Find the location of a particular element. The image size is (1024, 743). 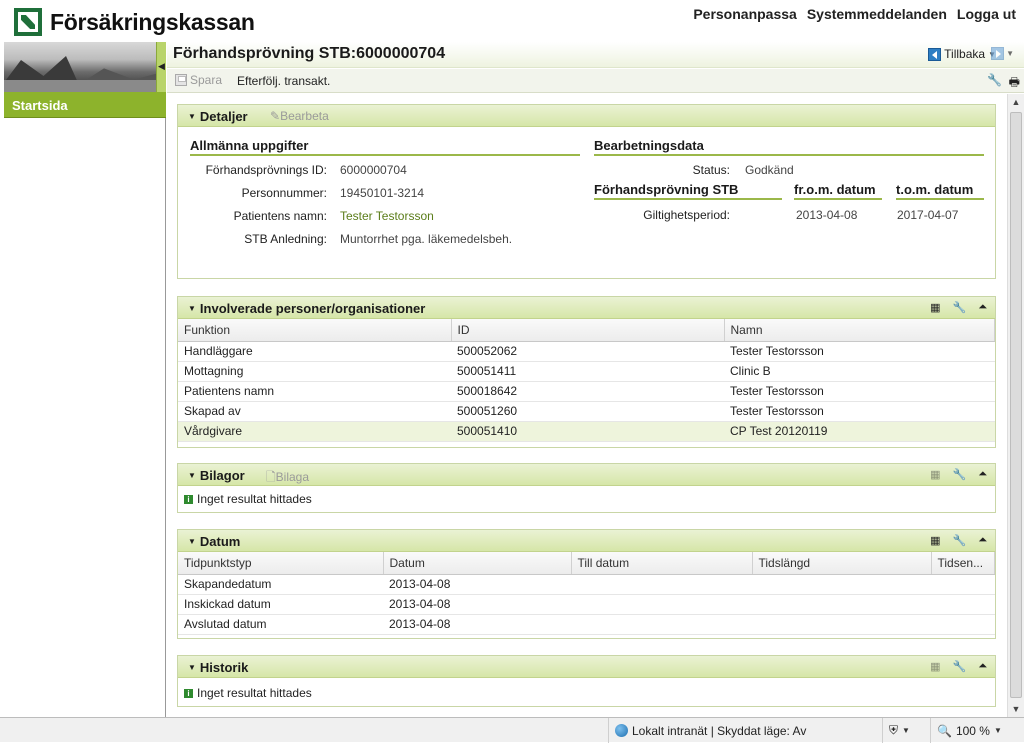

zone-indicator: Lokalt intranät | Skyddat läge: Av is located at coordinates (745, 730).